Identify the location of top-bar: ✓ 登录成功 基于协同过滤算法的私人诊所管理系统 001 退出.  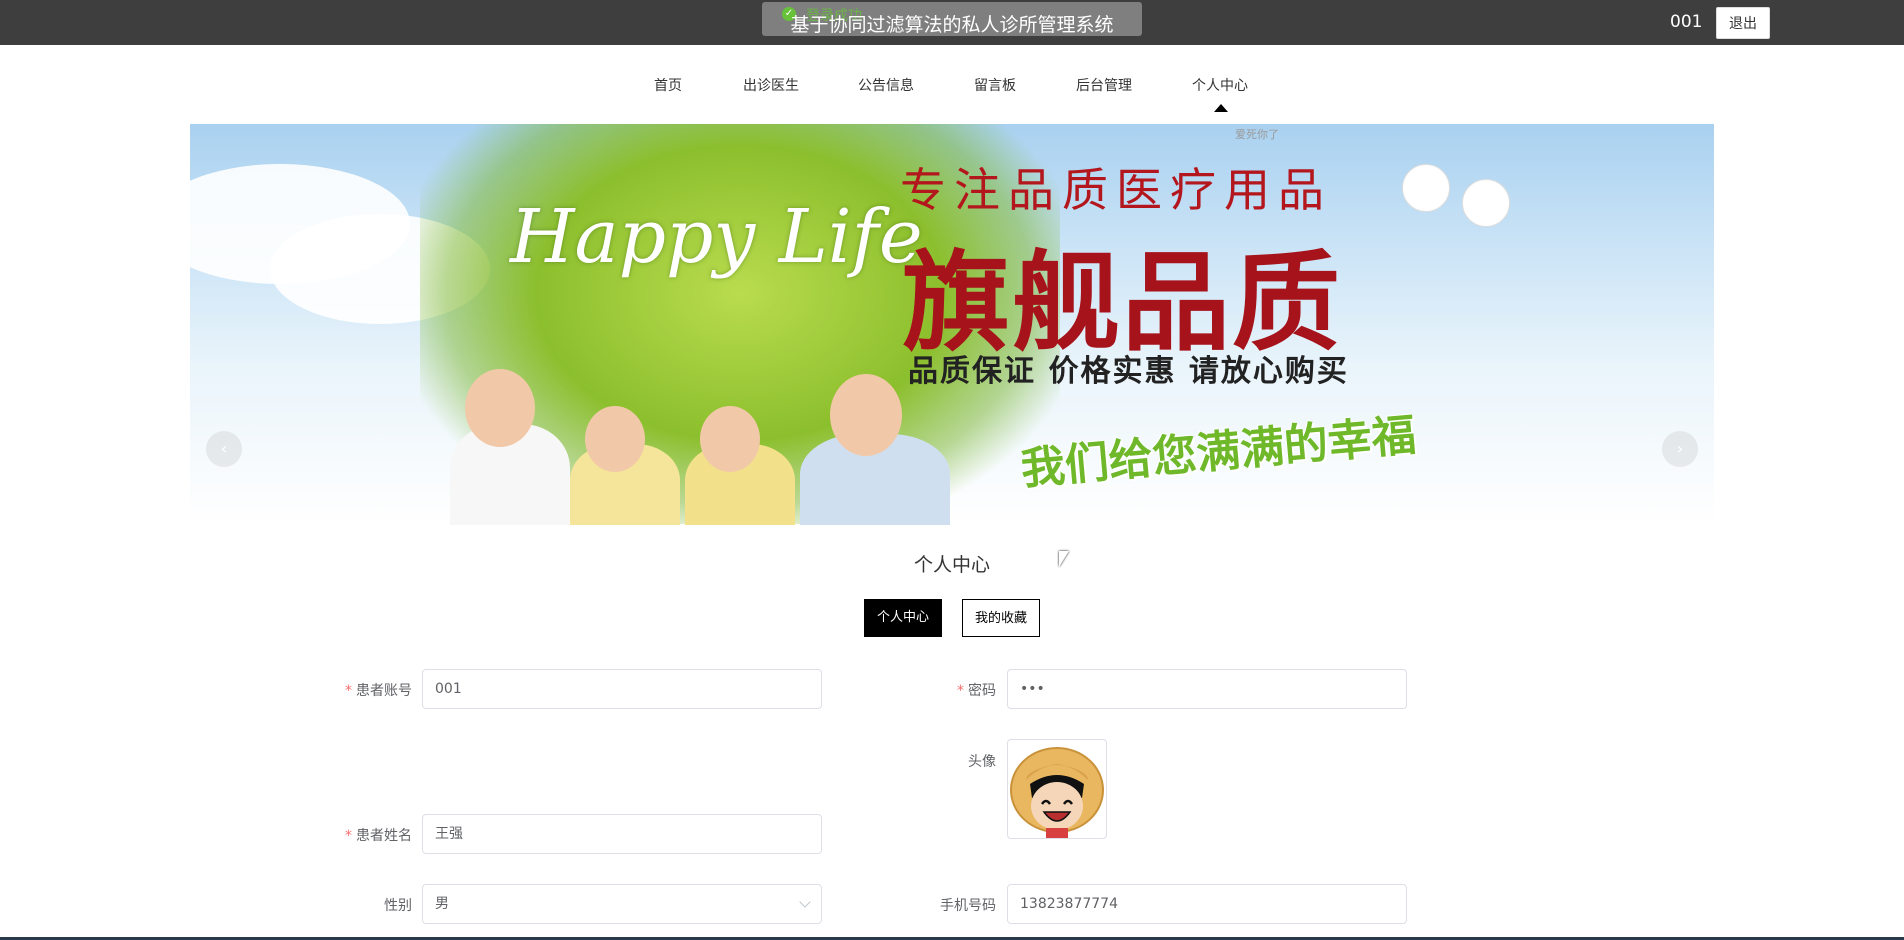
(952, 22).